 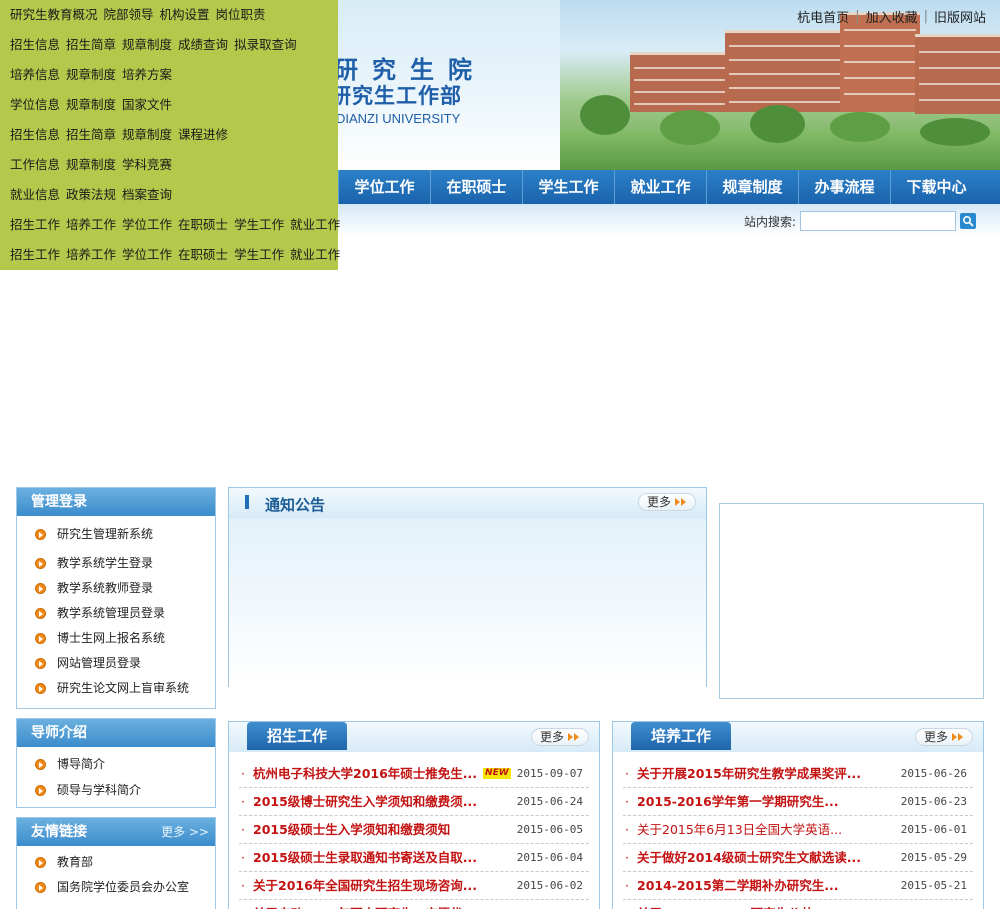 I want to click on news-date: 2015-06-24, so click(x=549, y=801).